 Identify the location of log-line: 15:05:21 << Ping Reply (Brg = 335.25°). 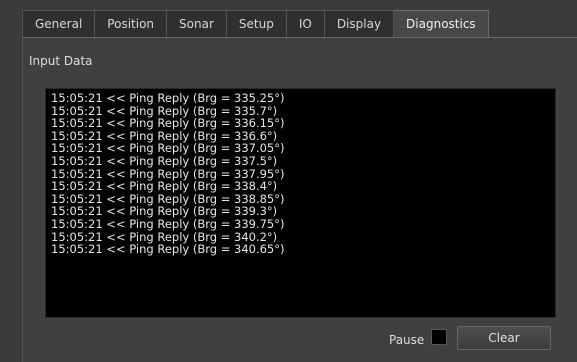
(168, 98).